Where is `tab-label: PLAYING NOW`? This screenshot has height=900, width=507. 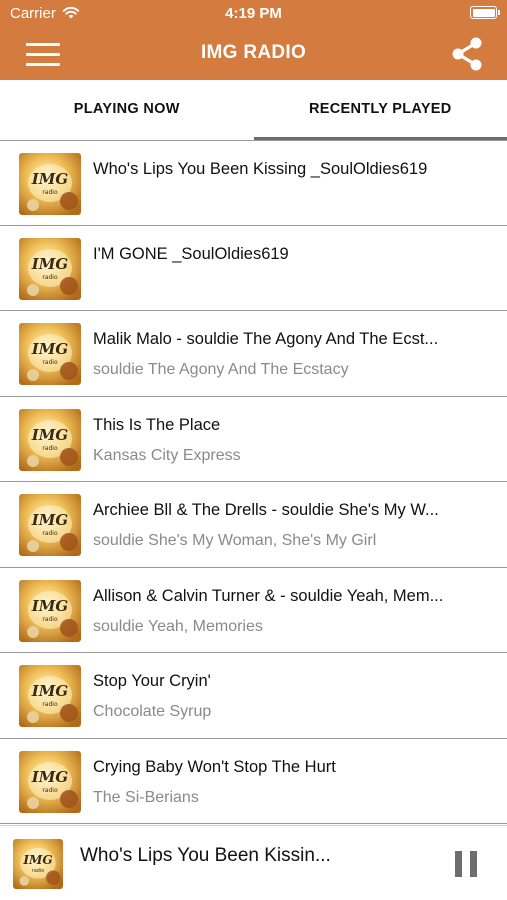
tab-label: PLAYING NOW is located at coordinates (126, 109).